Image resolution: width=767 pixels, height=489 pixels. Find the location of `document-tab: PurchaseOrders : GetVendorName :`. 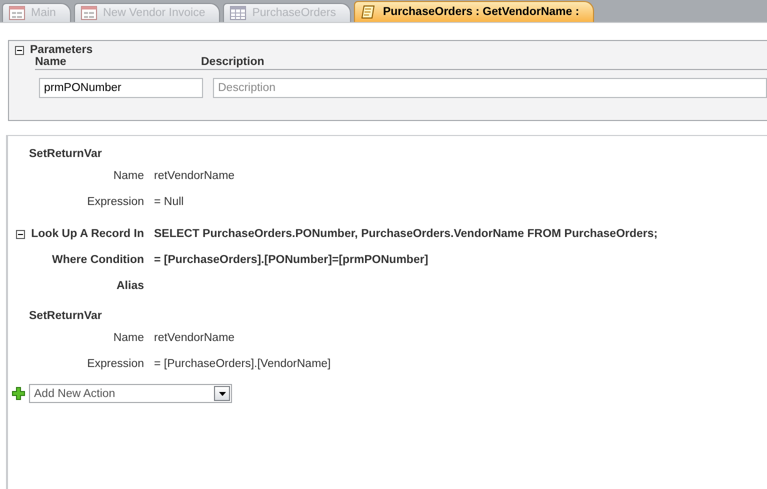

document-tab: PurchaseOrders : GetVendorName : is located at coordinates (474, 11).